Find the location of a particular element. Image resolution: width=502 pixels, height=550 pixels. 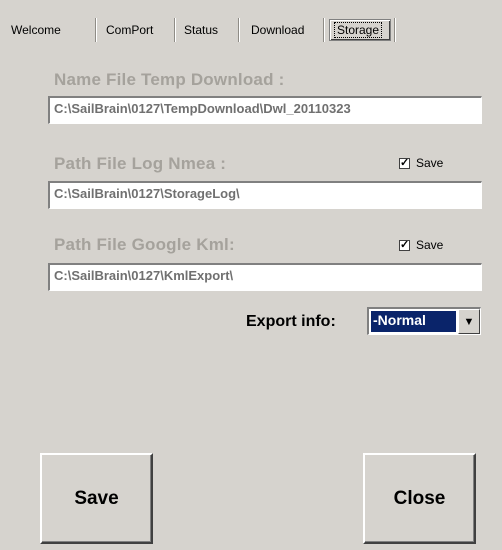

log-nmea-save-checkbox: ✓ Save is located at coordinates (421, 163).